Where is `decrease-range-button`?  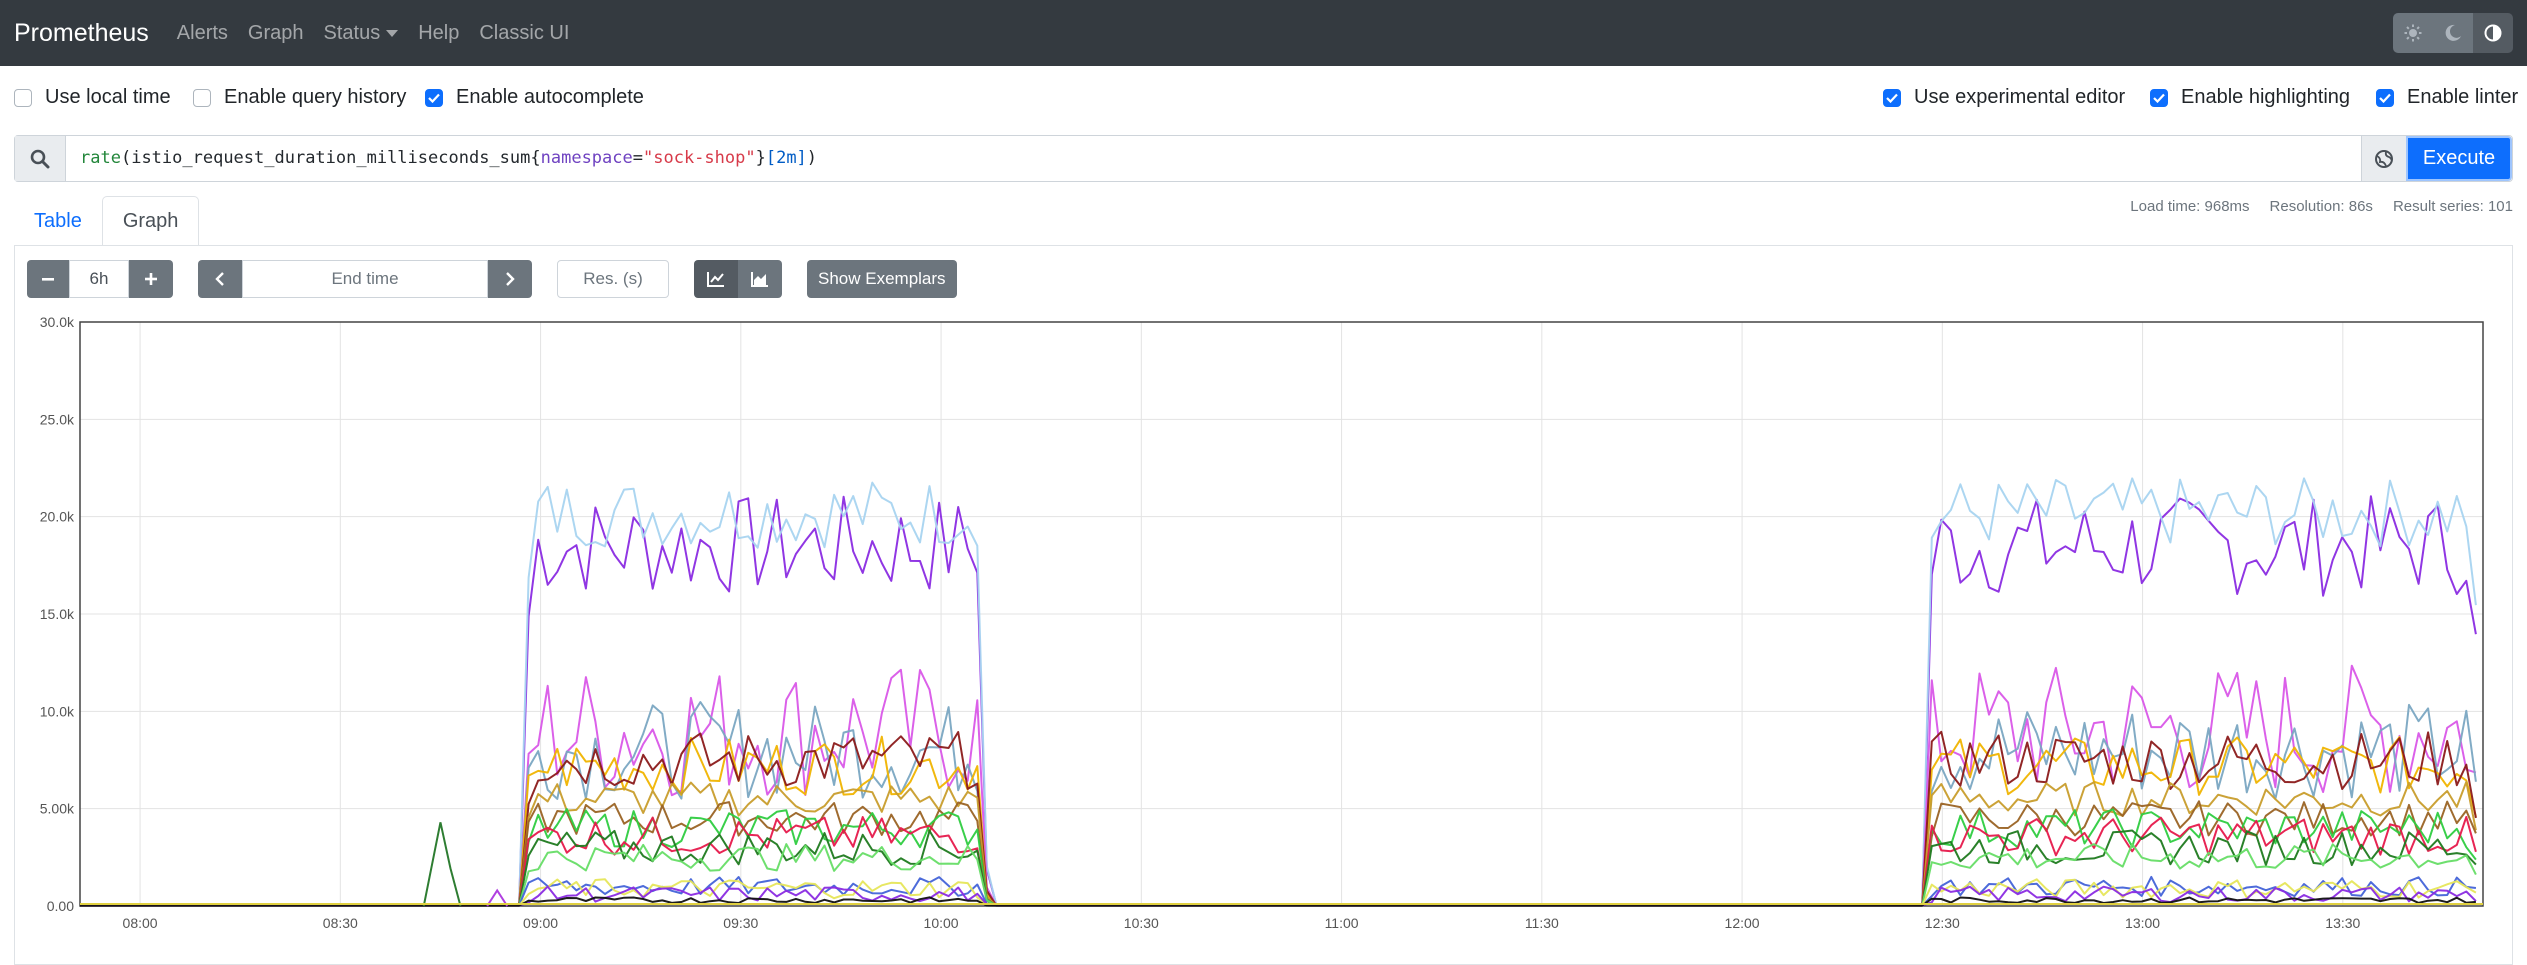 decrease-range-button is located at coordinates (48, 279).